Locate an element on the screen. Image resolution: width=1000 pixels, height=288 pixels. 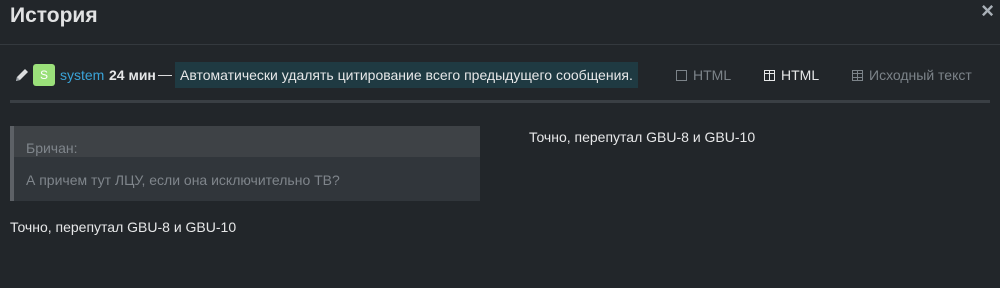
mode-side-by-side-html: HTML is located at coordinates (791, 75).